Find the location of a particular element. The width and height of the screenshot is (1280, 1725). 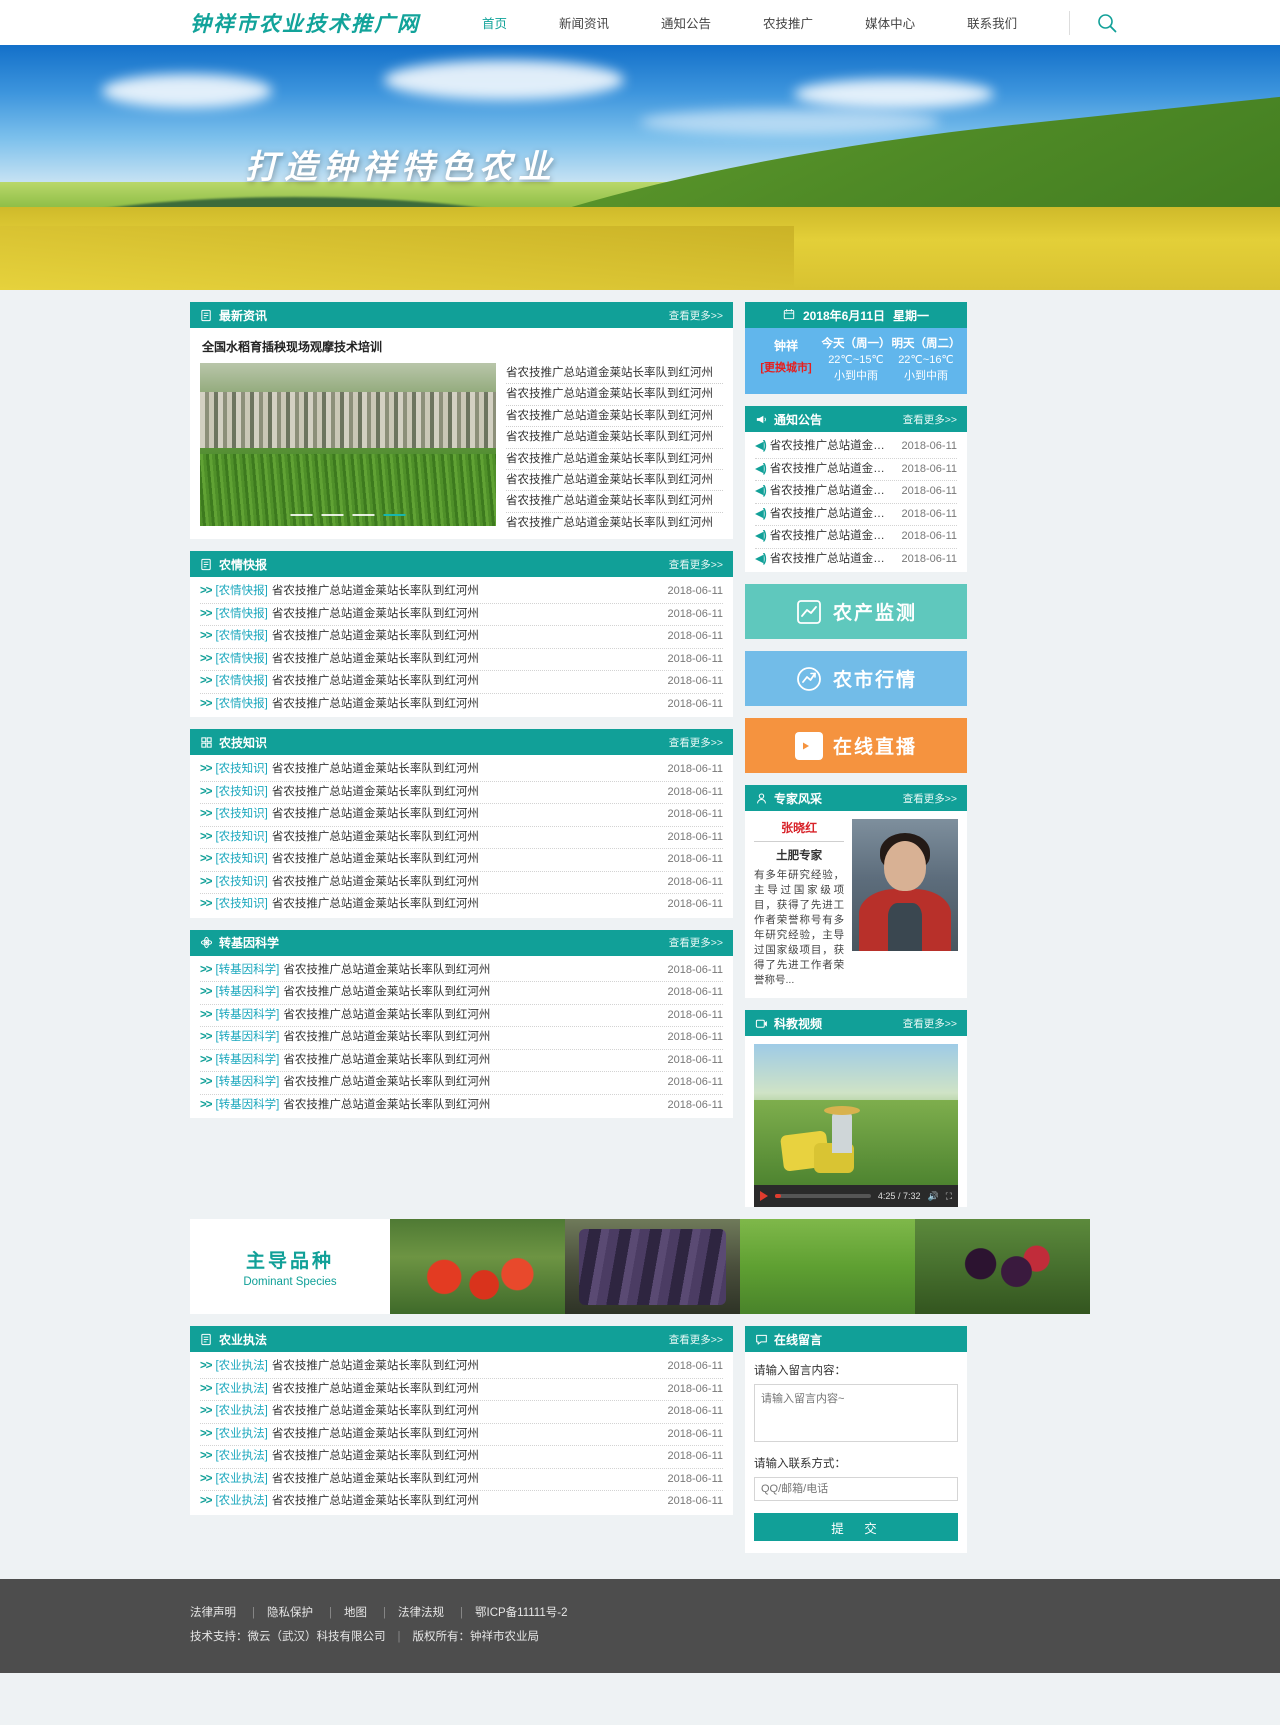

item-title: 省农技推广总站道金荣站长 is located at coordinates (830, 536).